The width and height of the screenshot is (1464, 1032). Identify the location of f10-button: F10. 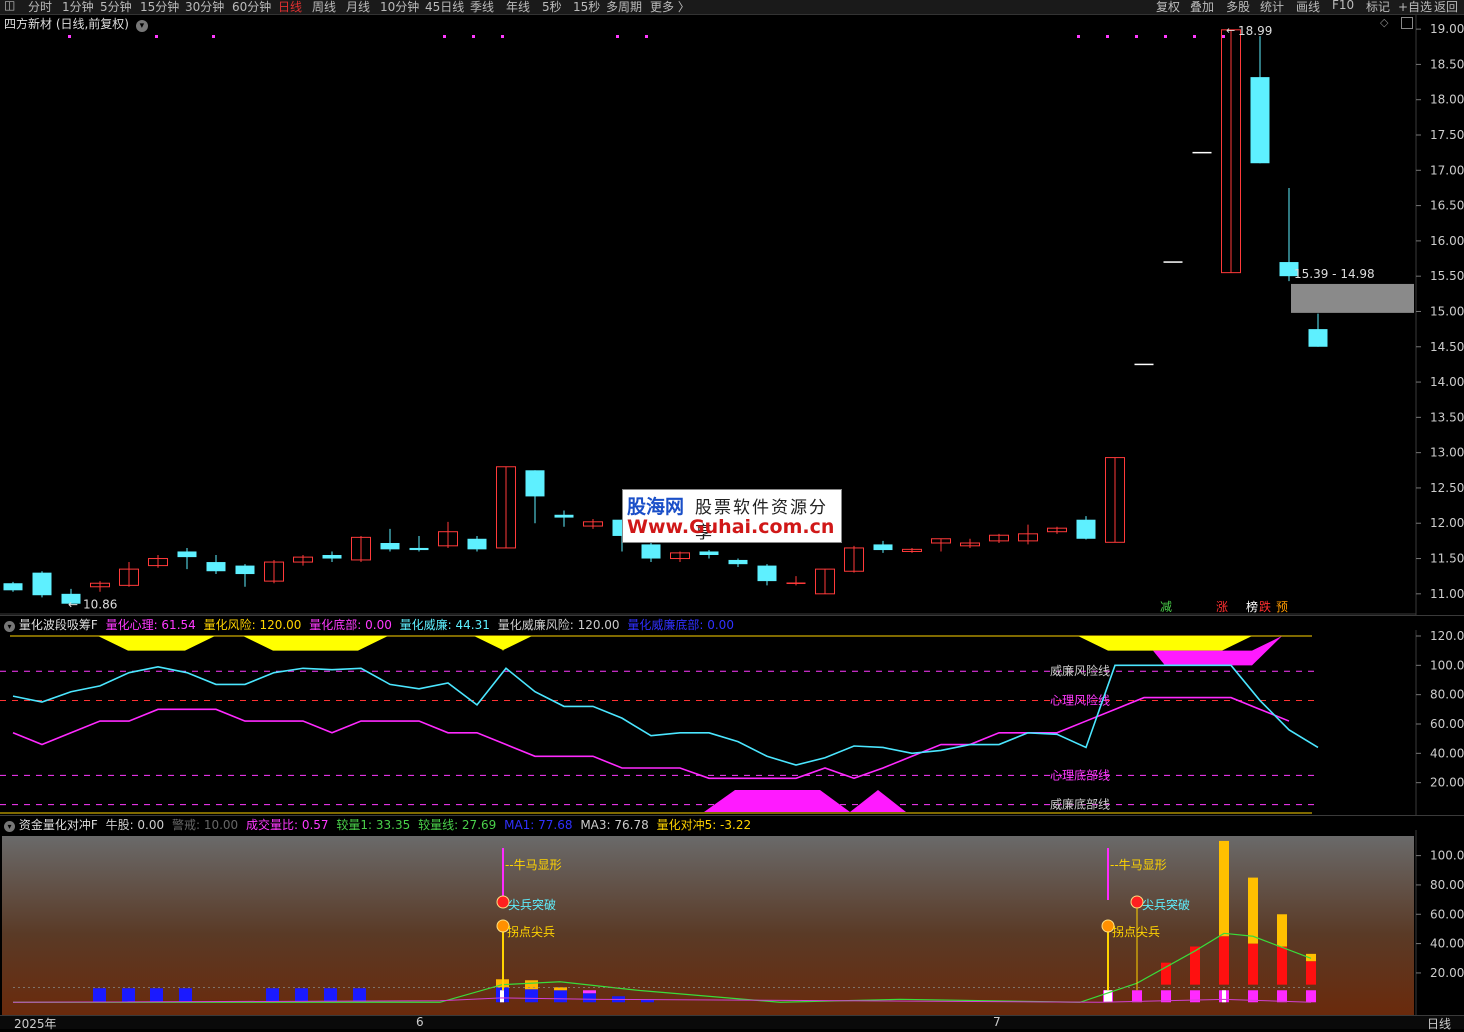
(1343, 6).